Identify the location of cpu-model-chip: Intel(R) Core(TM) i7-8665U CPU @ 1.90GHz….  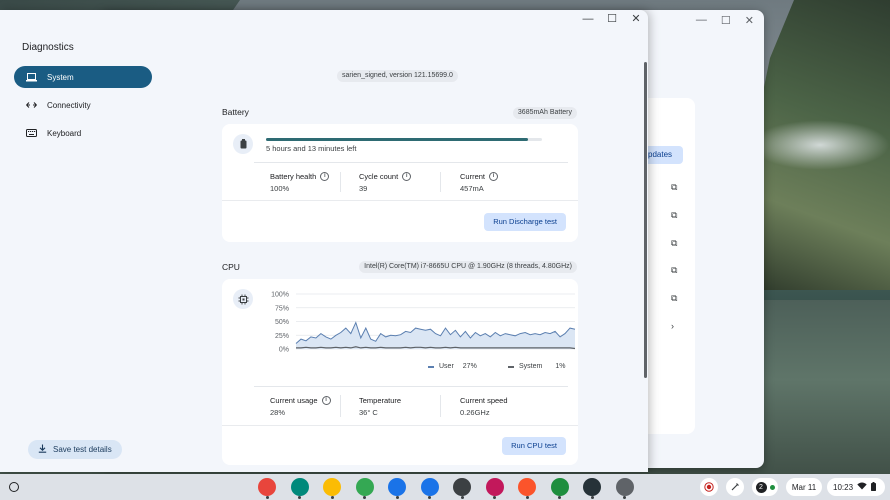
(468, 267).